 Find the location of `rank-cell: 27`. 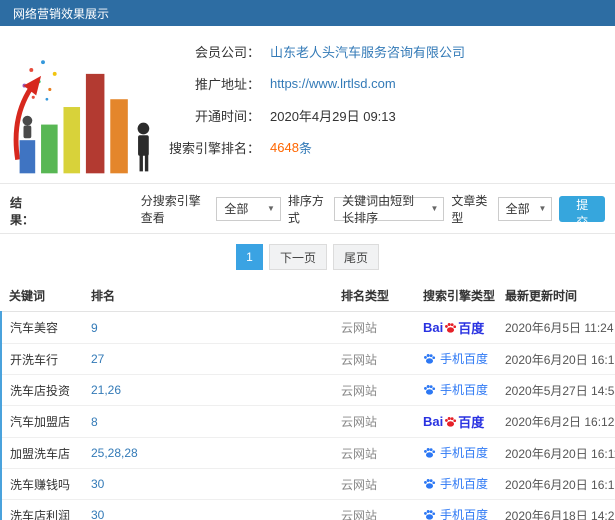

rank-cell: 27 is located at coordinates (212, 359).